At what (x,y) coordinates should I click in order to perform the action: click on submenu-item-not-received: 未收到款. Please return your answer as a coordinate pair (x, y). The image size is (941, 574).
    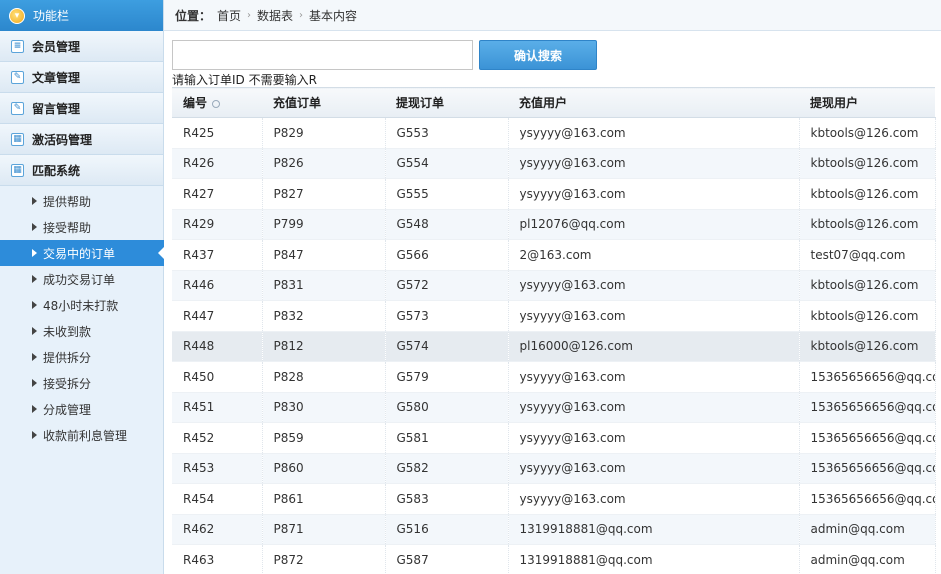
    Looking at the image, I should click on (81, 331).